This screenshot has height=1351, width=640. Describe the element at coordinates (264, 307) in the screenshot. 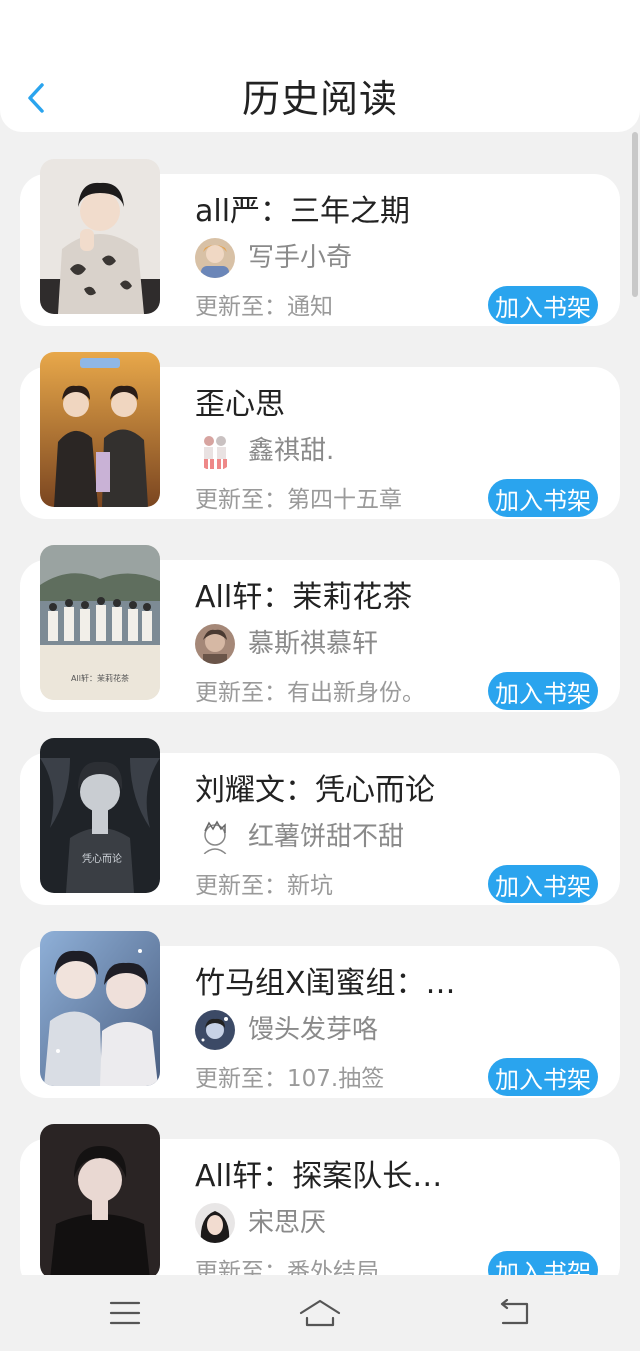

I see `update-info: 更新至：通知` at that location.